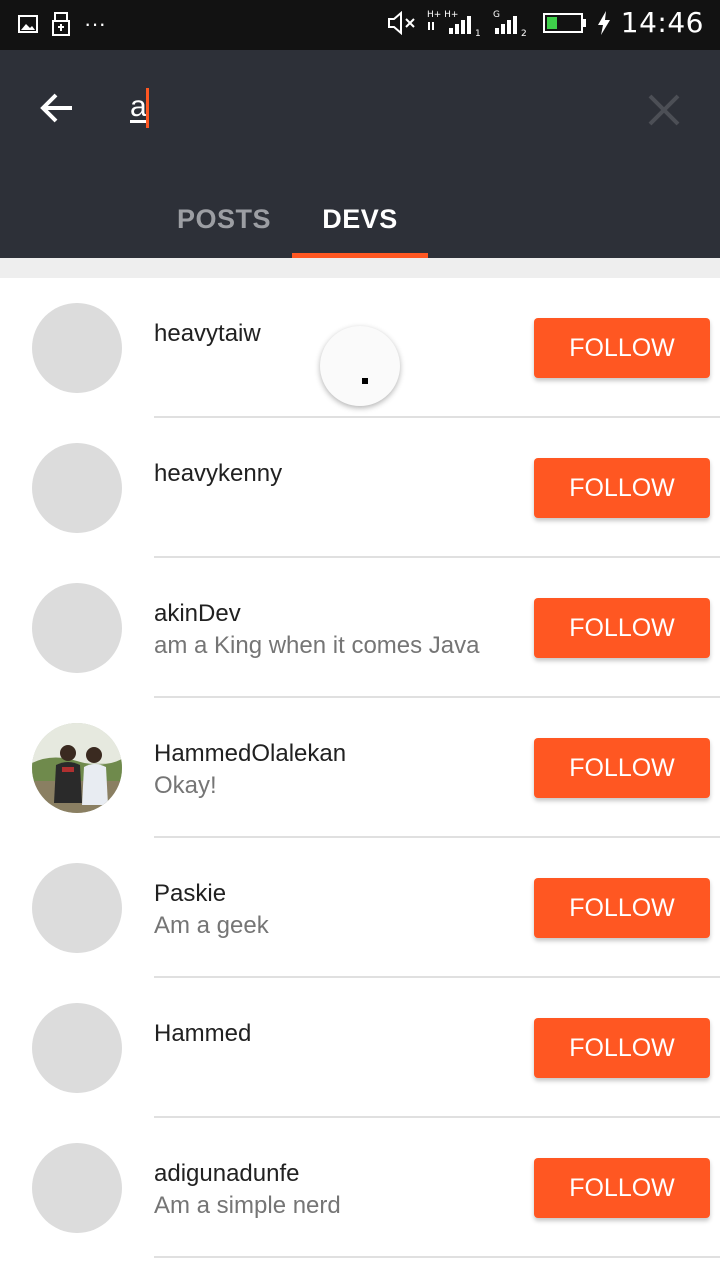  Describe the element at coordinates (437, 1257) in the screenshot. I see `row-divider` at that location.